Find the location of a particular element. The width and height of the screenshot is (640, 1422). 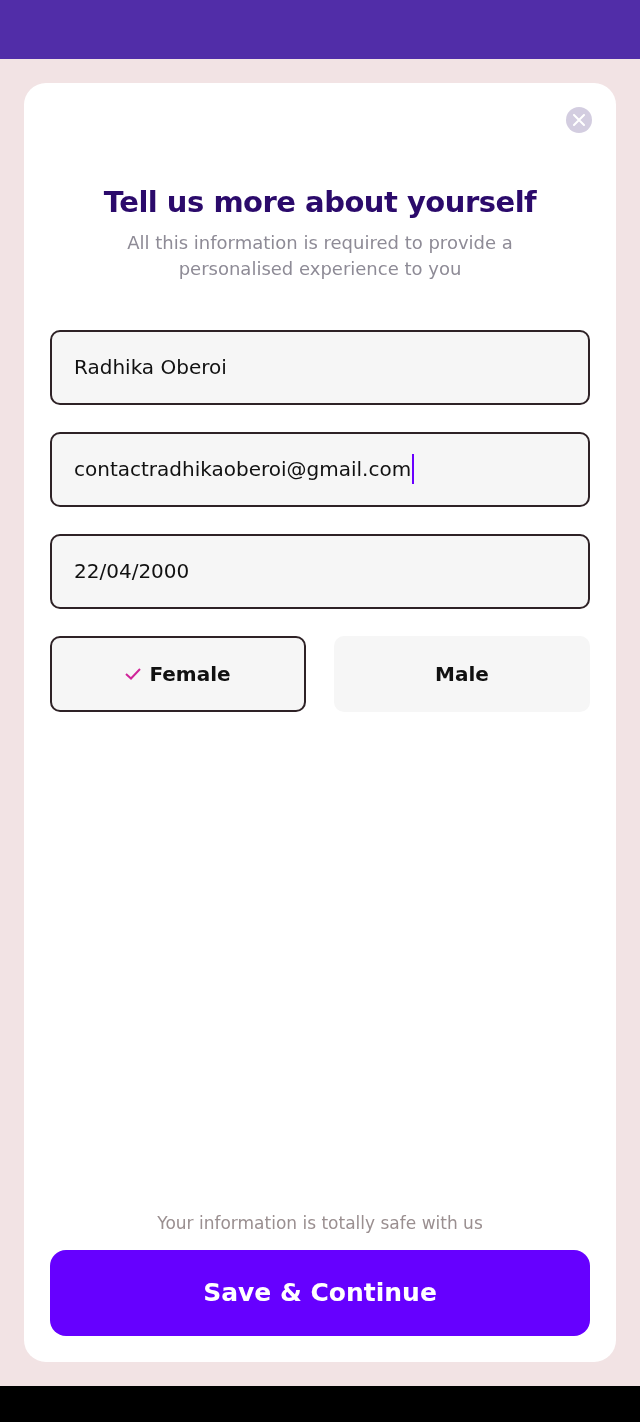

gender-option: Female is located at coordinates (178, 673).